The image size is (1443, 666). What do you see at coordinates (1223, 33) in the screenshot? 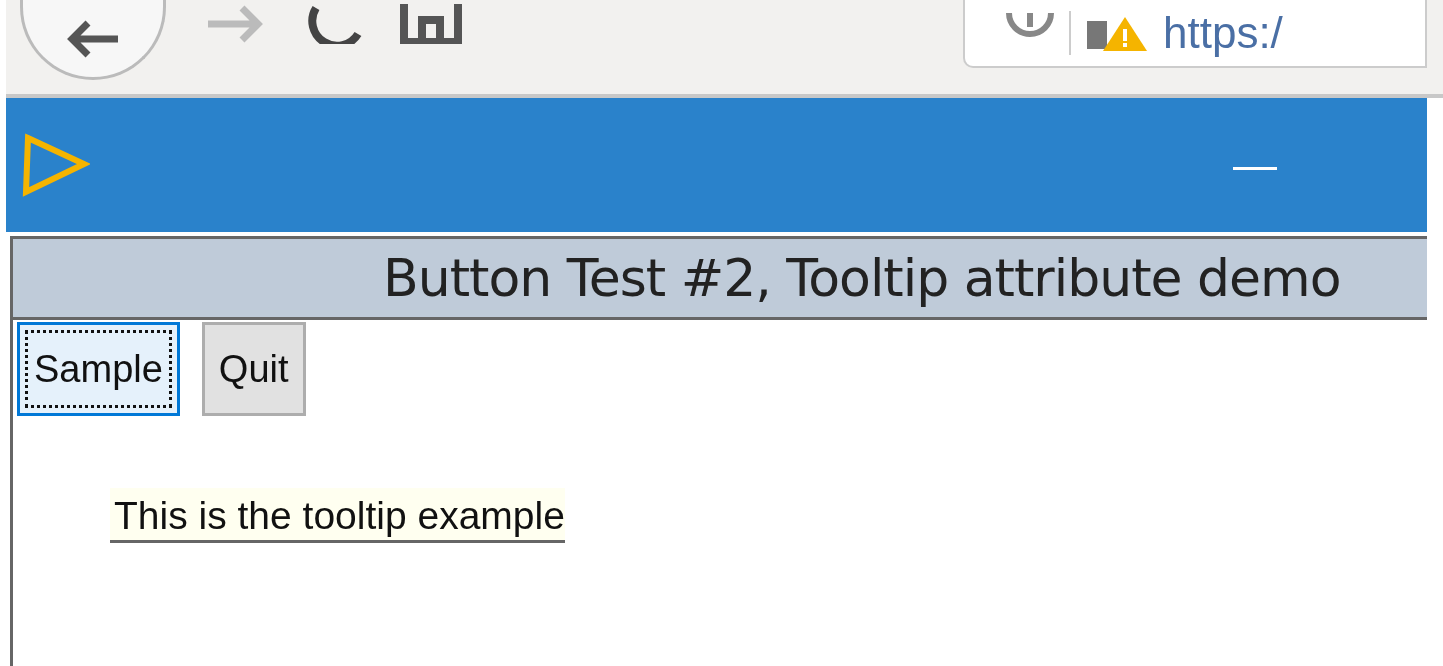
I see `url-text: https:/` at bounding box center [1223, 33].